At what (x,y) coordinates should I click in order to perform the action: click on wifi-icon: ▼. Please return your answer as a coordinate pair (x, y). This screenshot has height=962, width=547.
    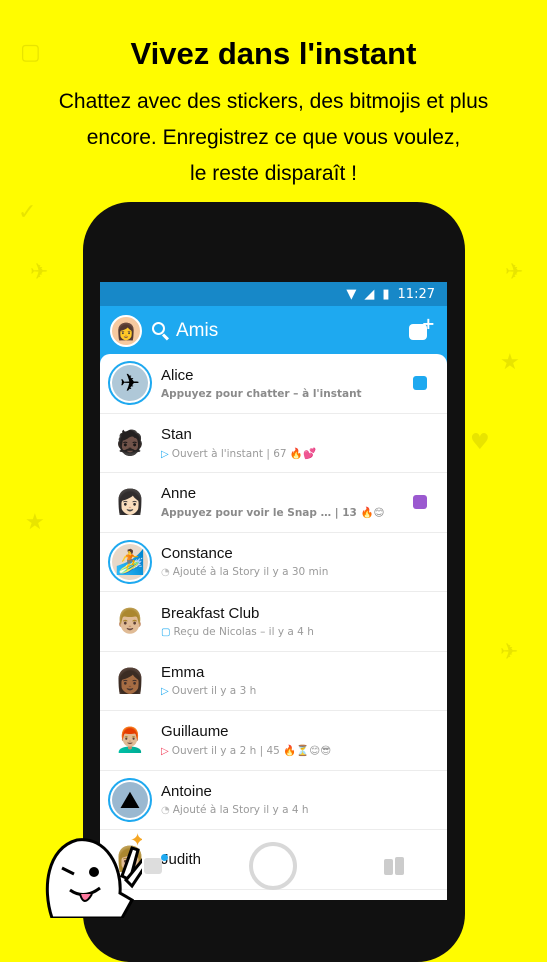
    Looking at the image, I should click on (351, 294).